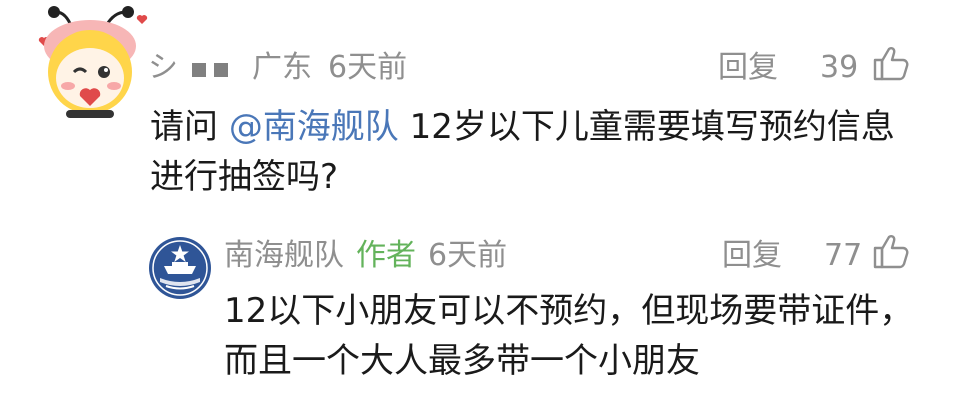 The height and width of the screenshot is (400, 960). Describe the element at coordinates (386, 255) in the screenshot. I see `author-badge: 作者` at that location.